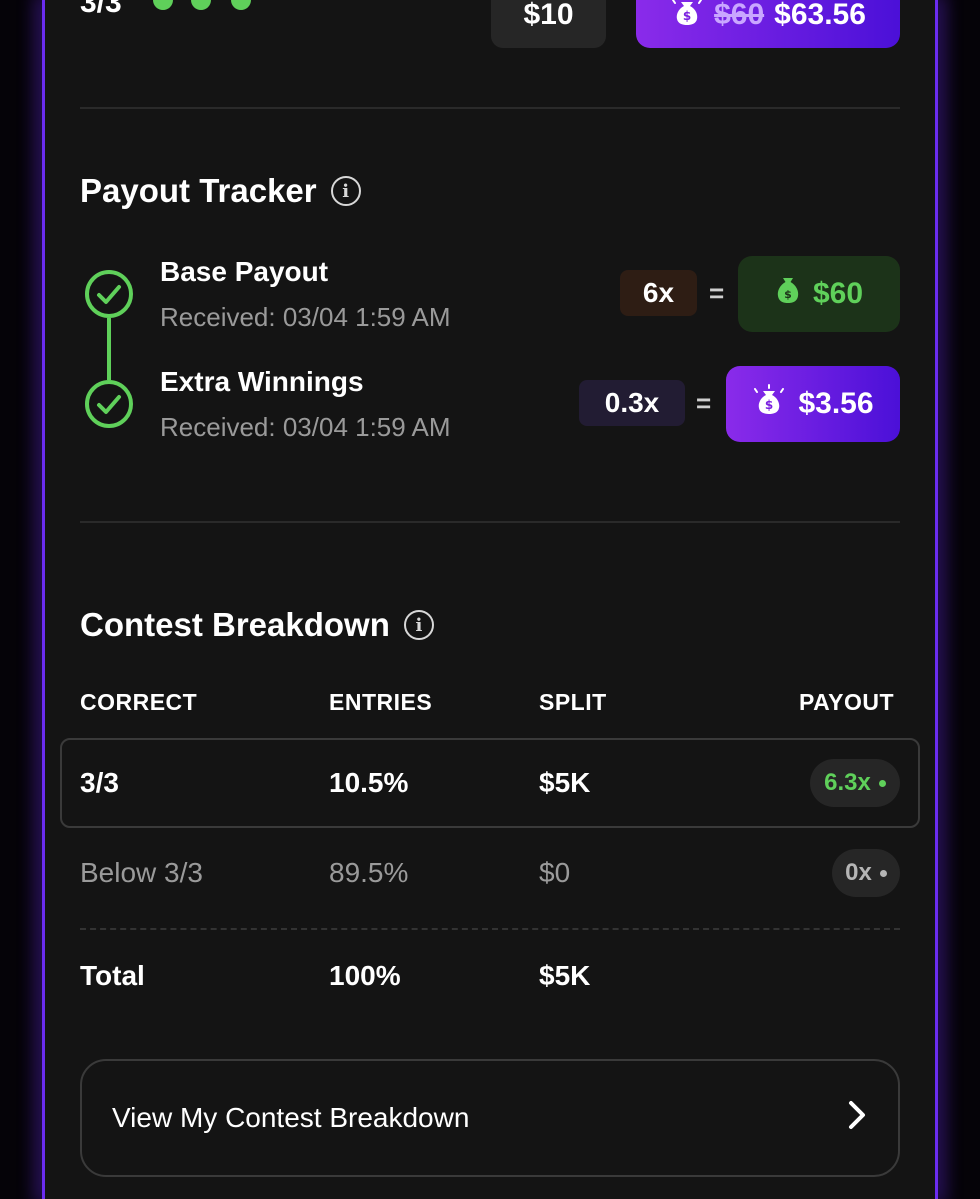 This screenshot has height=1199, width=980. What do you see at coordinates (820, 15) in the screenshot?
I see `boosted-payout: $63.56` at bounding box center [820, 15].